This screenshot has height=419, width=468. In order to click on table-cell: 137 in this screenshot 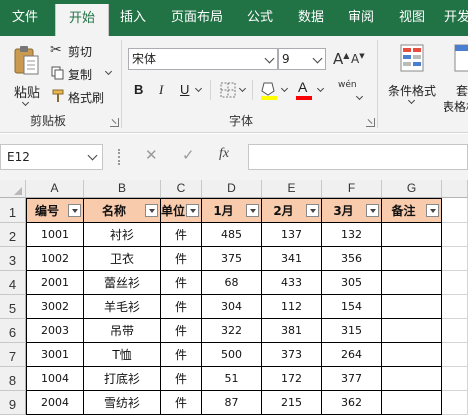, I will do `click(292, 235)`.